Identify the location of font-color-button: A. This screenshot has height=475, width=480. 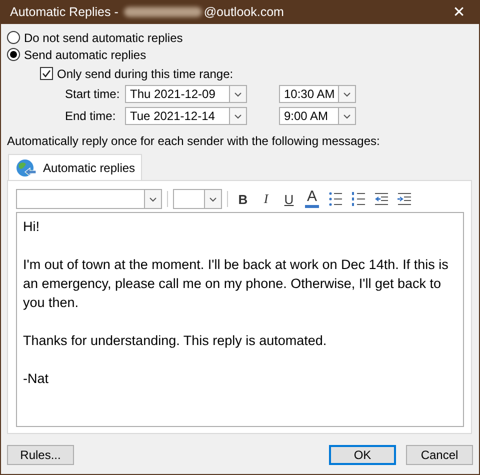
(312, 199).